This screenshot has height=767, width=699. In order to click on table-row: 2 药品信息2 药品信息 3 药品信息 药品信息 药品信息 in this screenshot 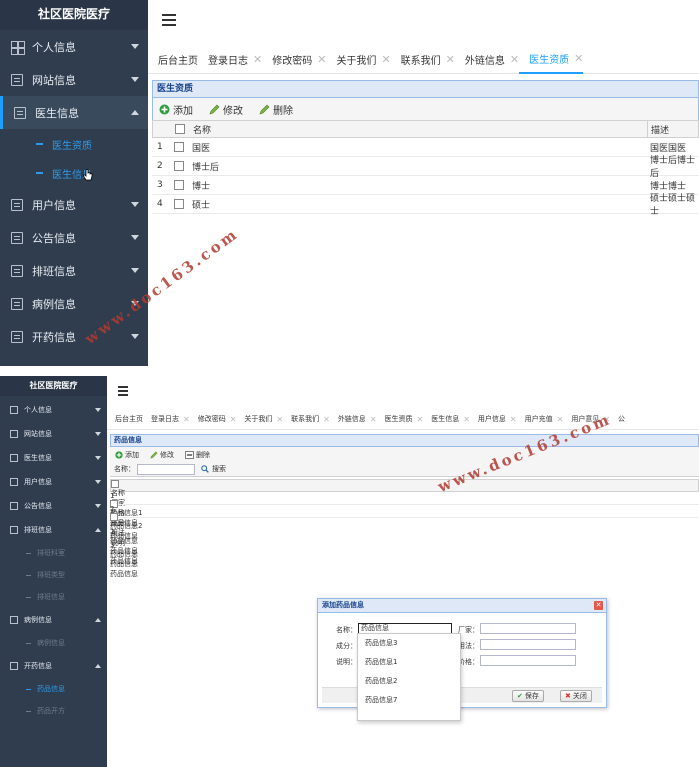, I will do `click(404, 541)`.